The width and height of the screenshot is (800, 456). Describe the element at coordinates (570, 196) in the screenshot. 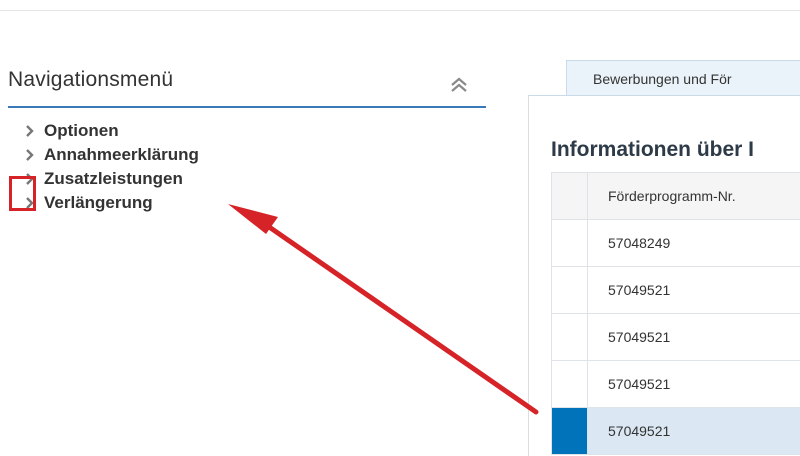

I see `selection-column-header` at that location.